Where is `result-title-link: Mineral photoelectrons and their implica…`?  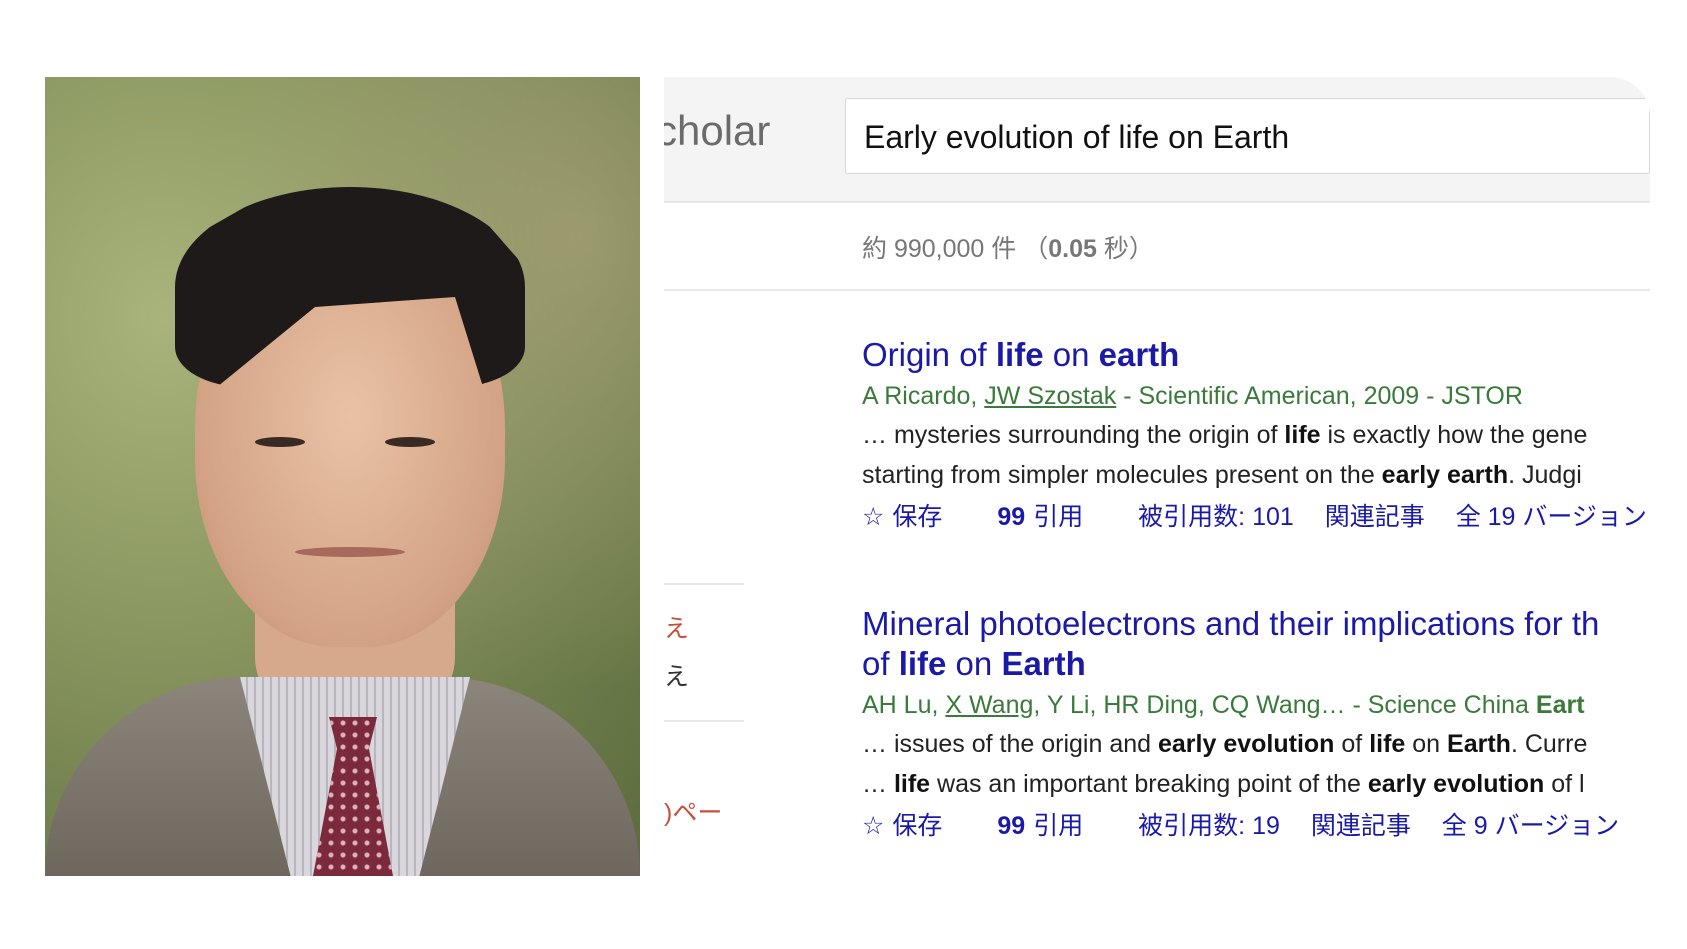
result-title-link: Mineral photoelectrons and their implica… is located at coordinates (1256, 644).